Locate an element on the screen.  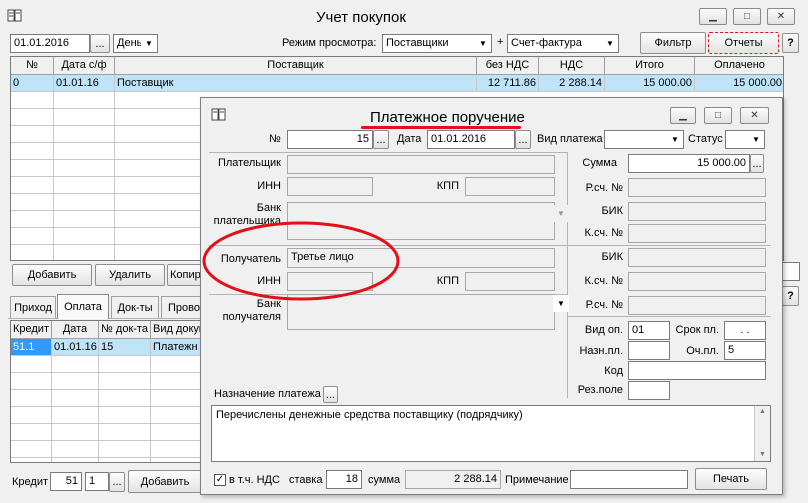
sub-col-credit: Кредит is located at coordinates (31, 330).